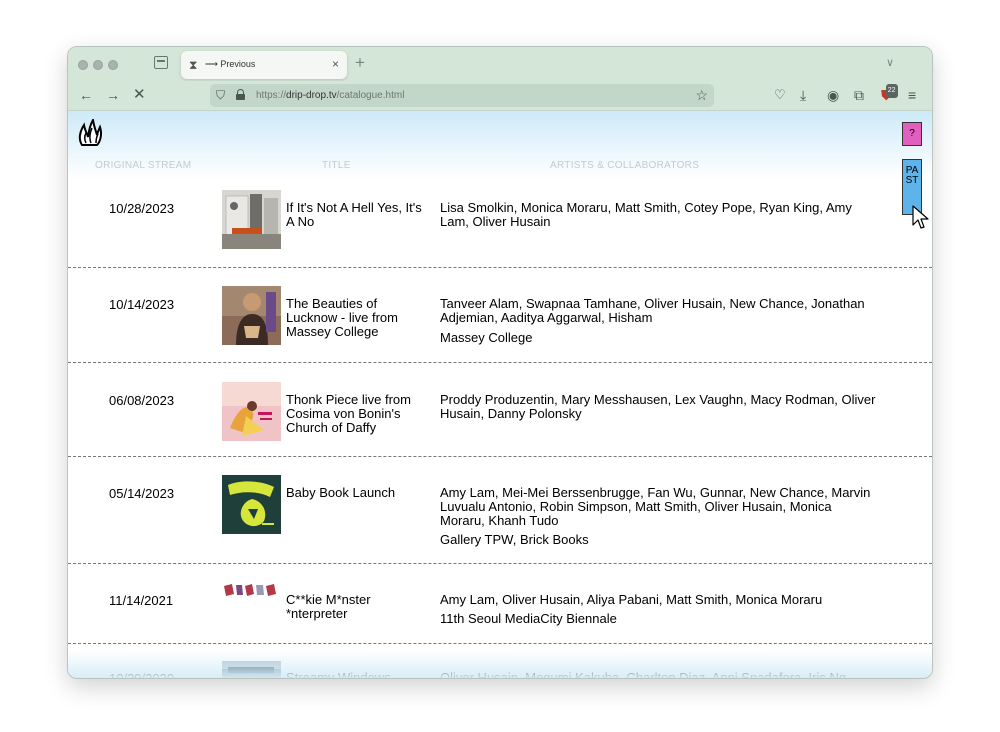 This screenshot has width=1000, height=732. Describe the element at coordinates (912, 175) in the screenshot. I see `past-button-label: PAST` at that location.